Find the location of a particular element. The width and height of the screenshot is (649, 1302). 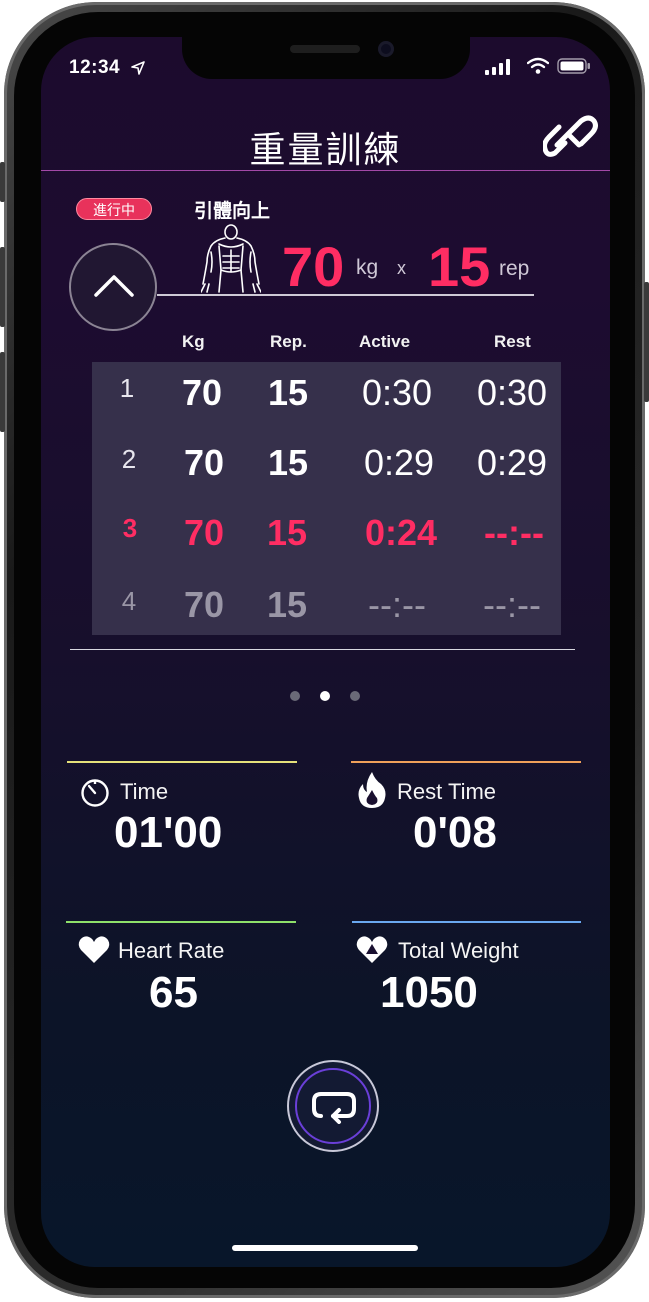

location-arrow-icon is located at coordinates (138, 68).